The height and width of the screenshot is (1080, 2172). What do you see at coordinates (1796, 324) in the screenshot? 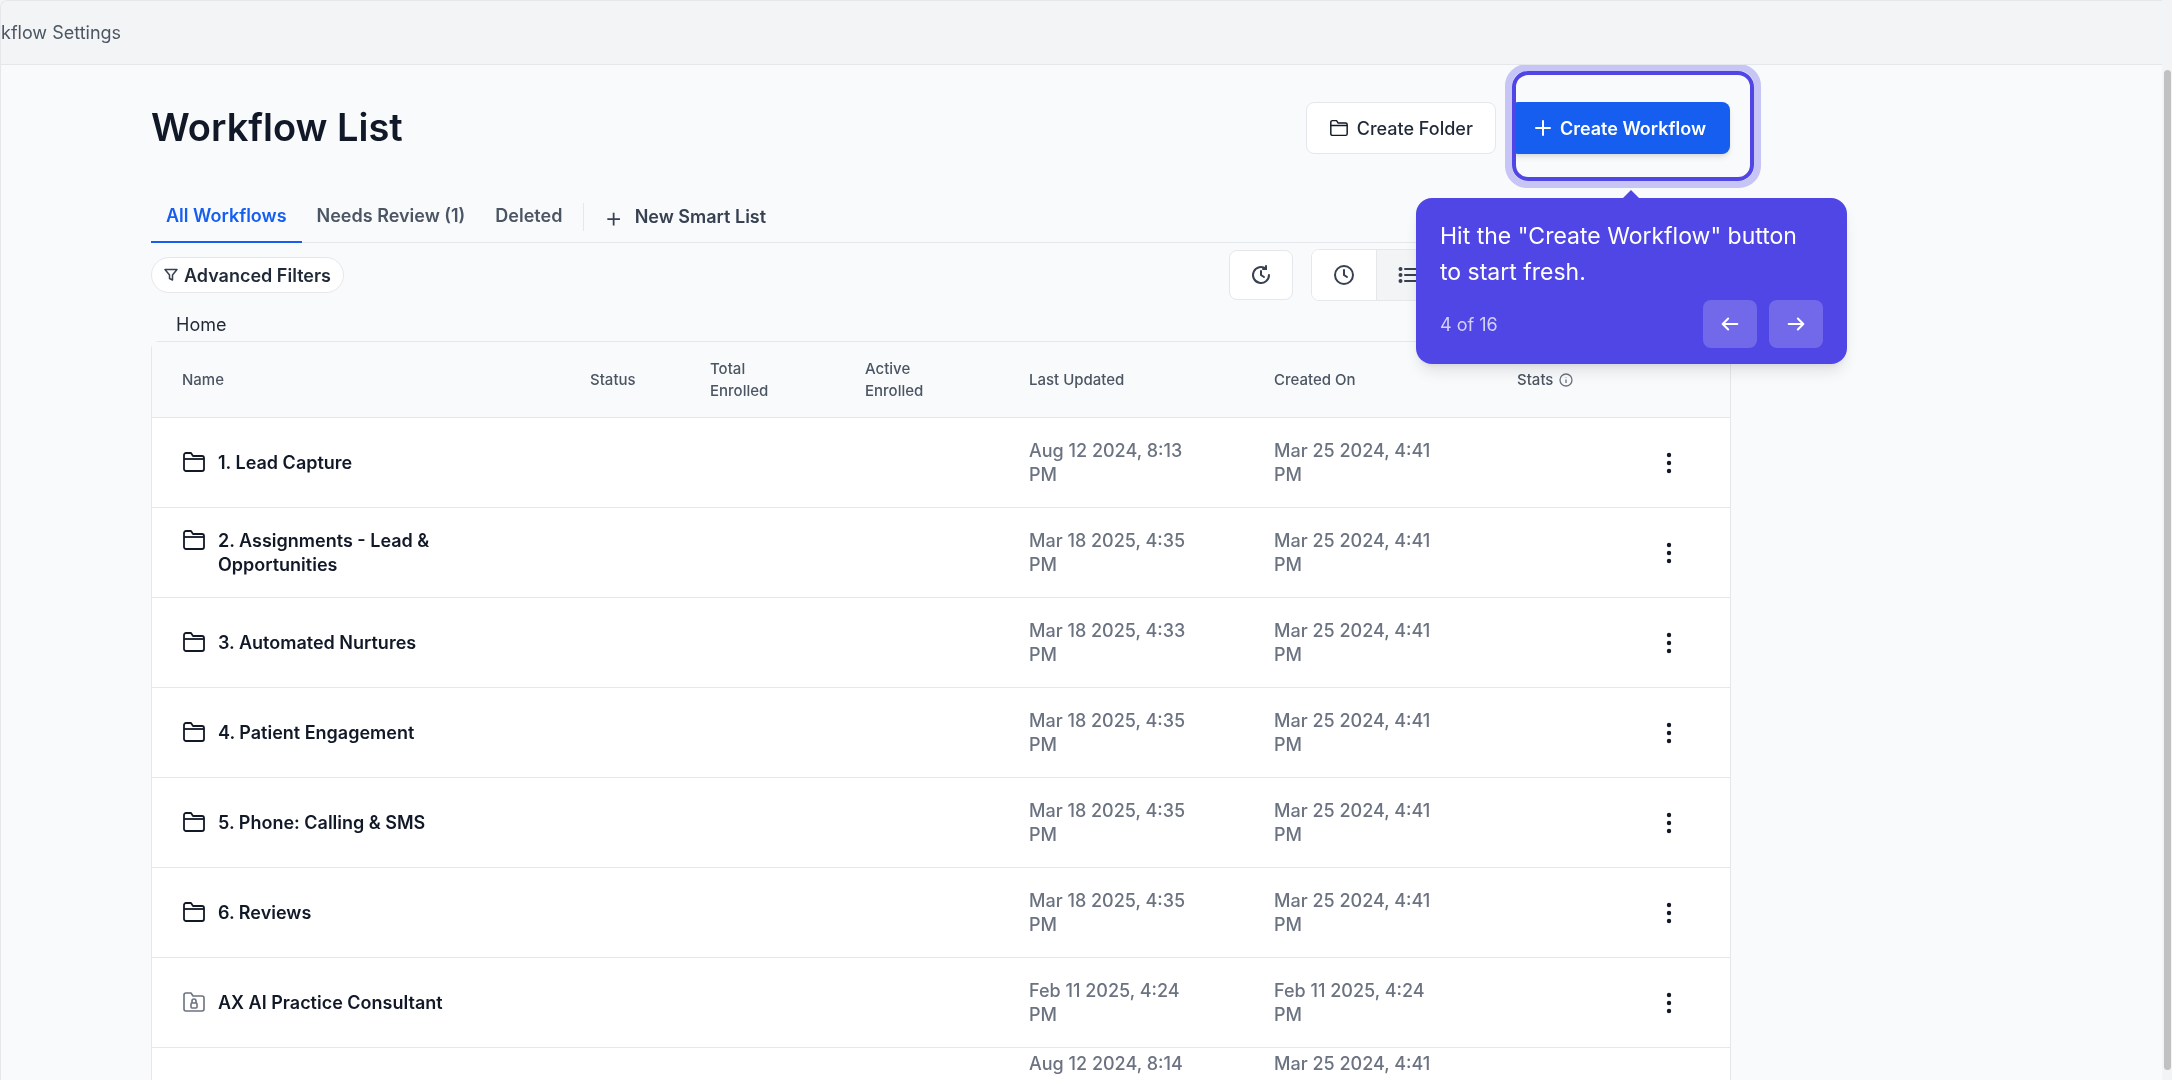
I see `next-button` at bounding box center [1796, 324].